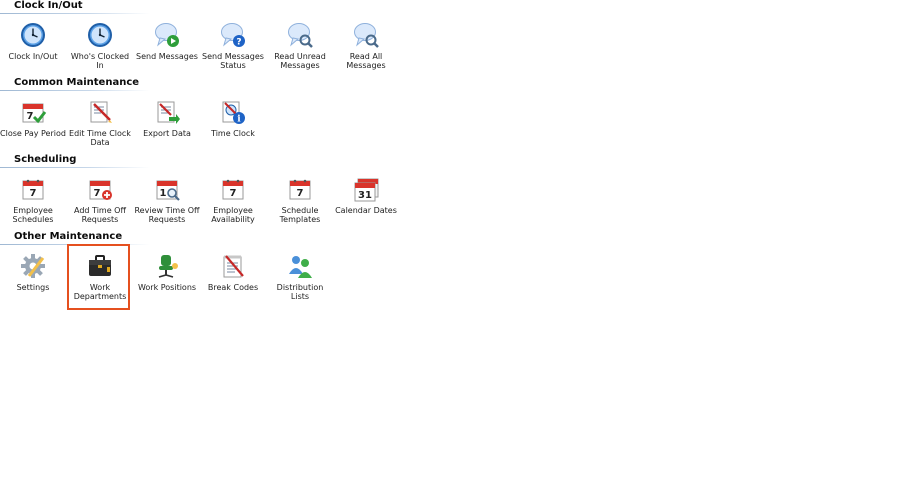 The image size is (900, 483). Describe the element at coordinates (48, 5) in the screenshot. I see `section-title: Clock In/Out` at that location.